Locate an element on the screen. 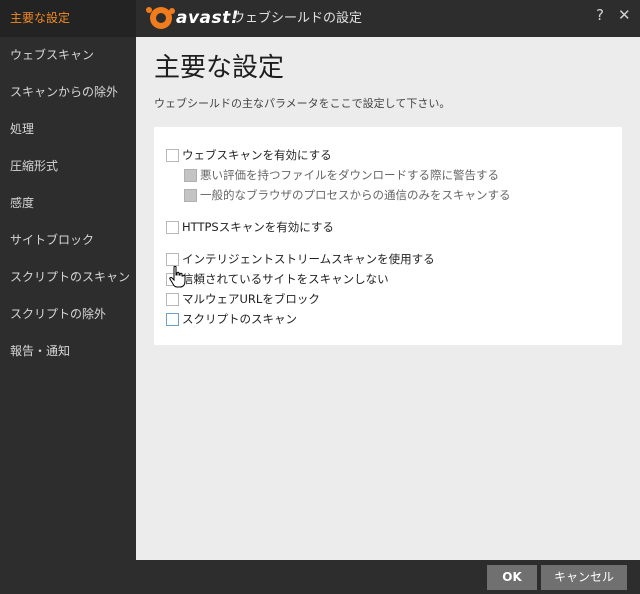  option-intelligent-stream: インテリジェントストリームスキャンを使用する is located at coordinates (300, 259).